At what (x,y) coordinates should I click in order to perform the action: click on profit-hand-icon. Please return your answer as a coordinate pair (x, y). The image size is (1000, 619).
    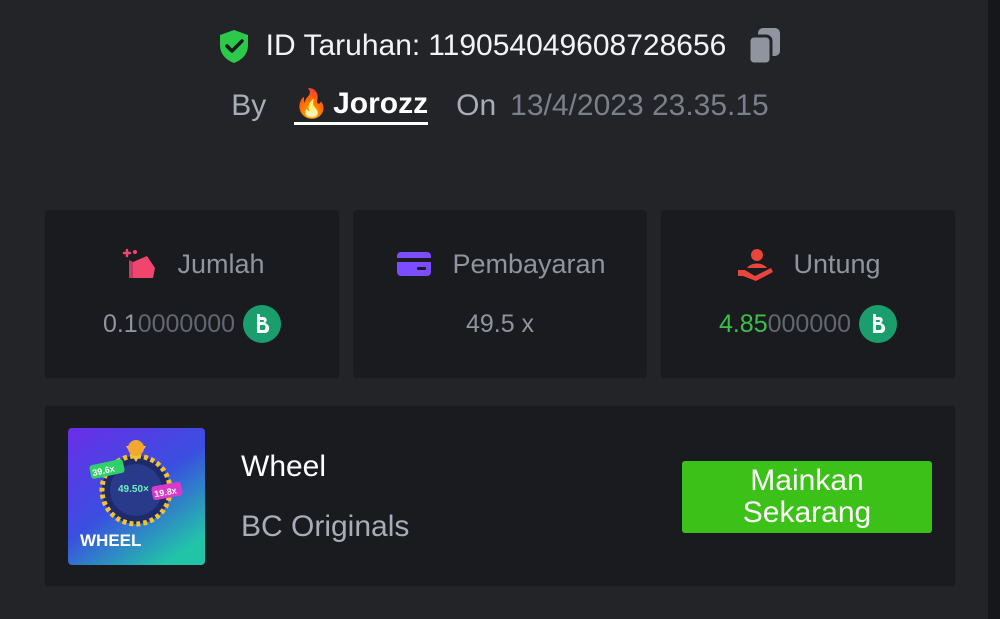
    Looking at the image, I should click on (756, 265).